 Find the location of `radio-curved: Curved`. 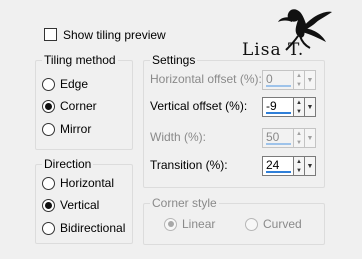

radio-curved: Curved is located at coordinates (273, 224).